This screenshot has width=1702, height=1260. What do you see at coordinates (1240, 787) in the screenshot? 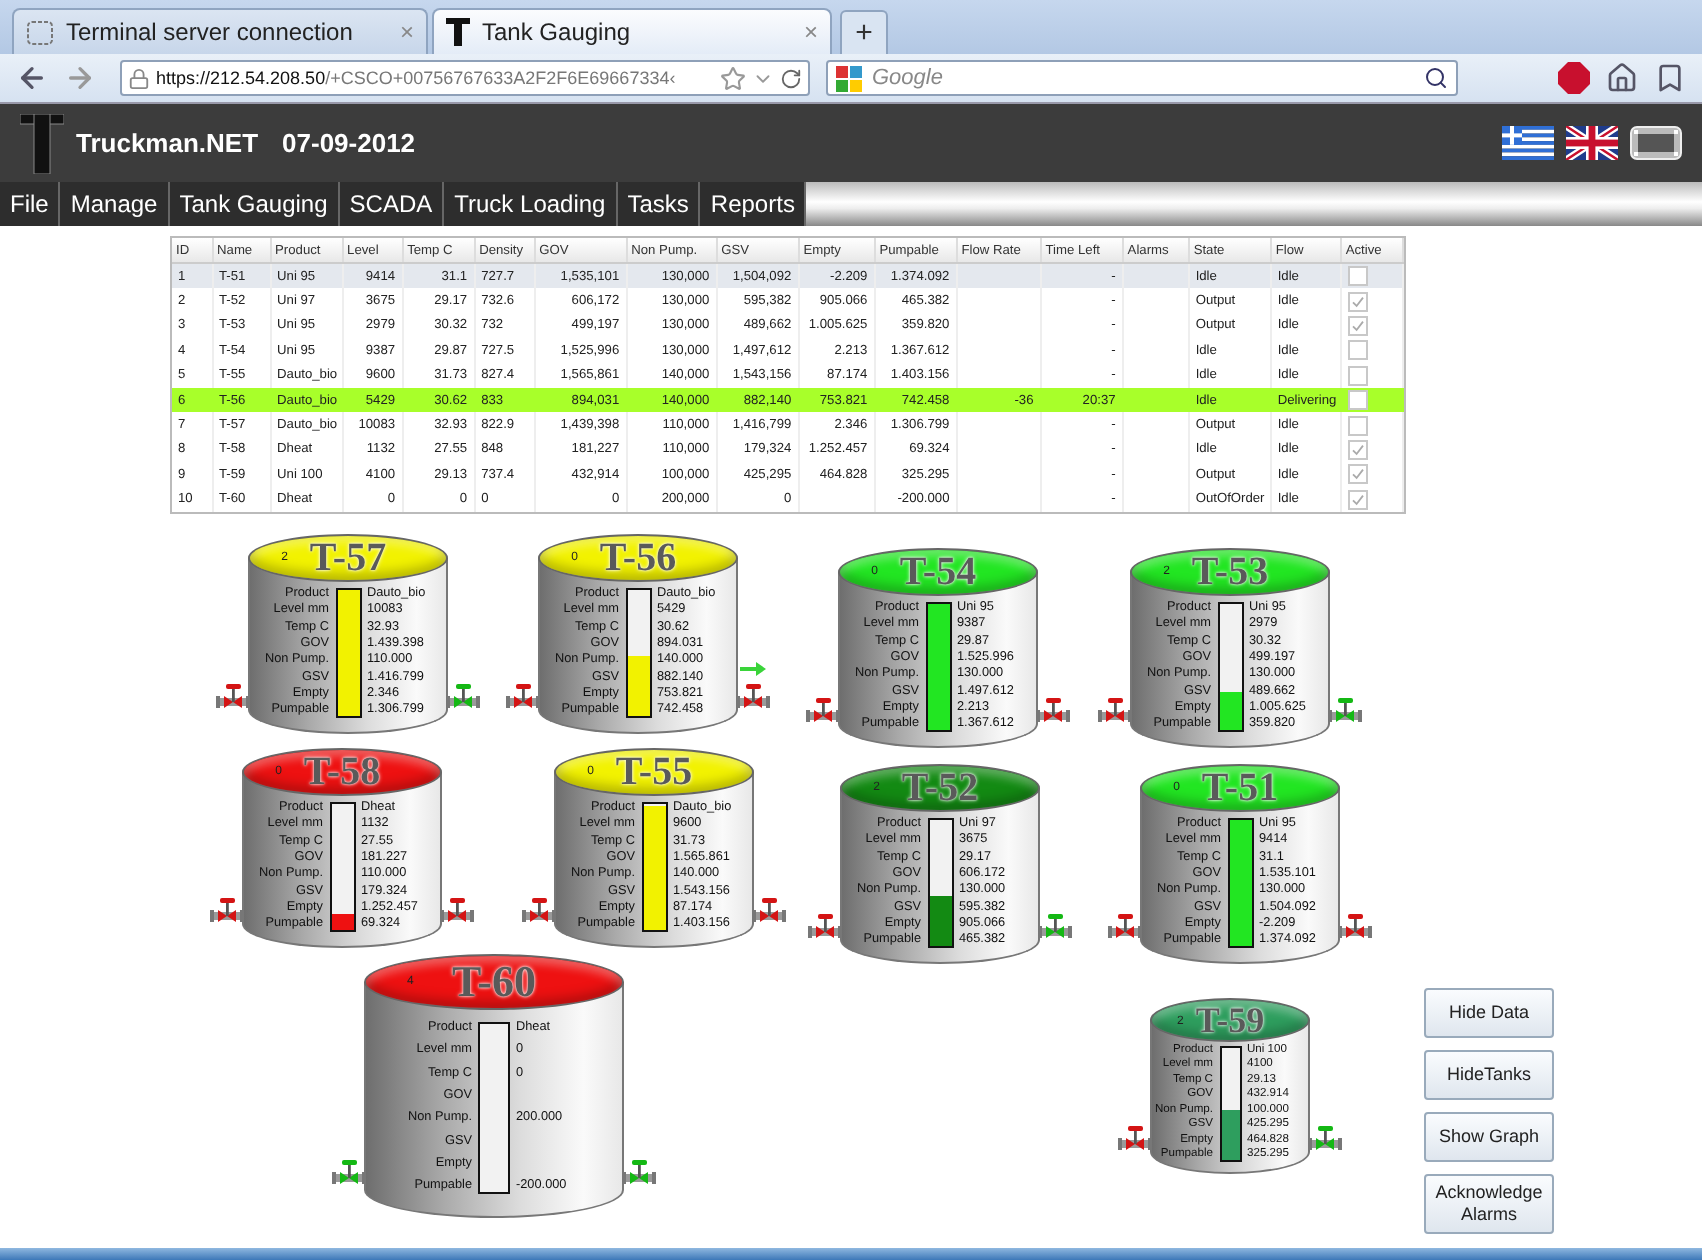
I see `tank-name: T-51` at bounding box center [1240, 787].